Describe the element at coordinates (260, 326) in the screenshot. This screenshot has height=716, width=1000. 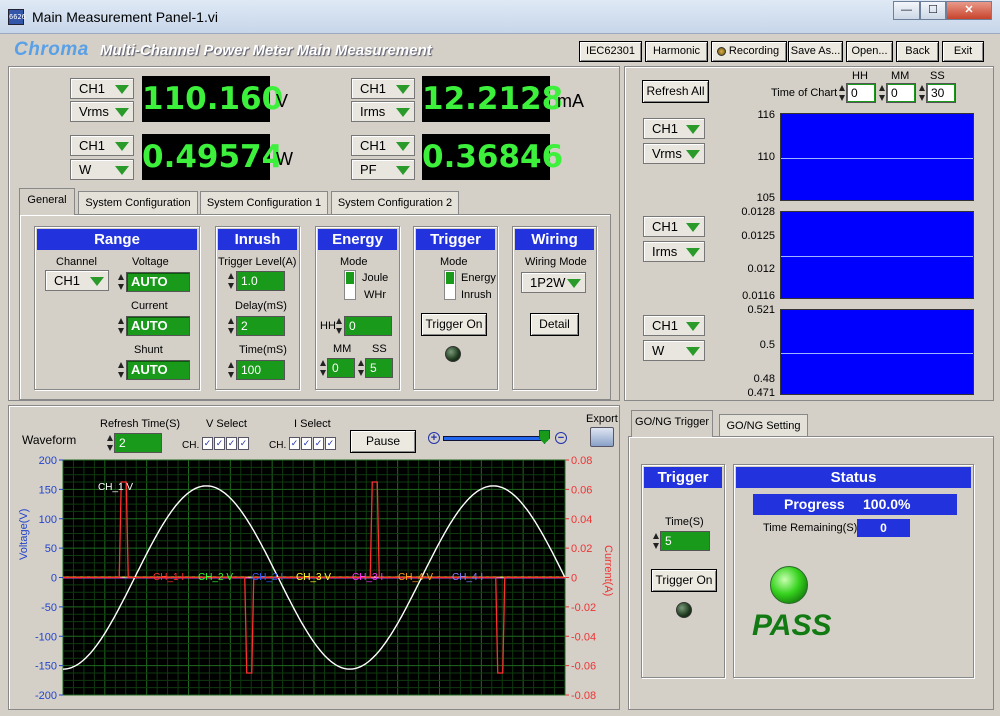
I see `delay-field: 2` at that location.